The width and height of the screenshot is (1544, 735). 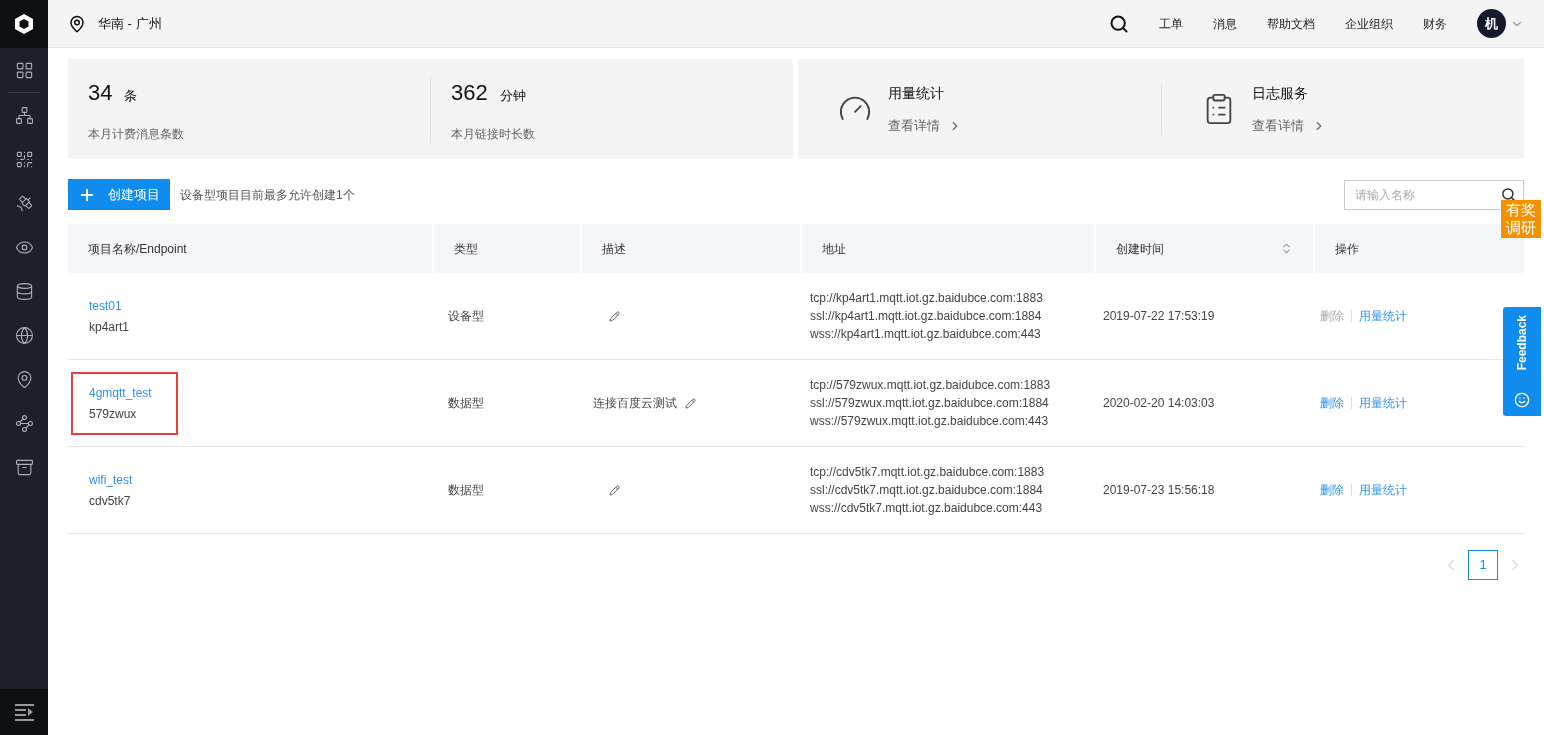 I want to click on address-text: tcp://579zwux.mqtt.iot.gz.baidubce.com:1883, so click(x=931, y=385).